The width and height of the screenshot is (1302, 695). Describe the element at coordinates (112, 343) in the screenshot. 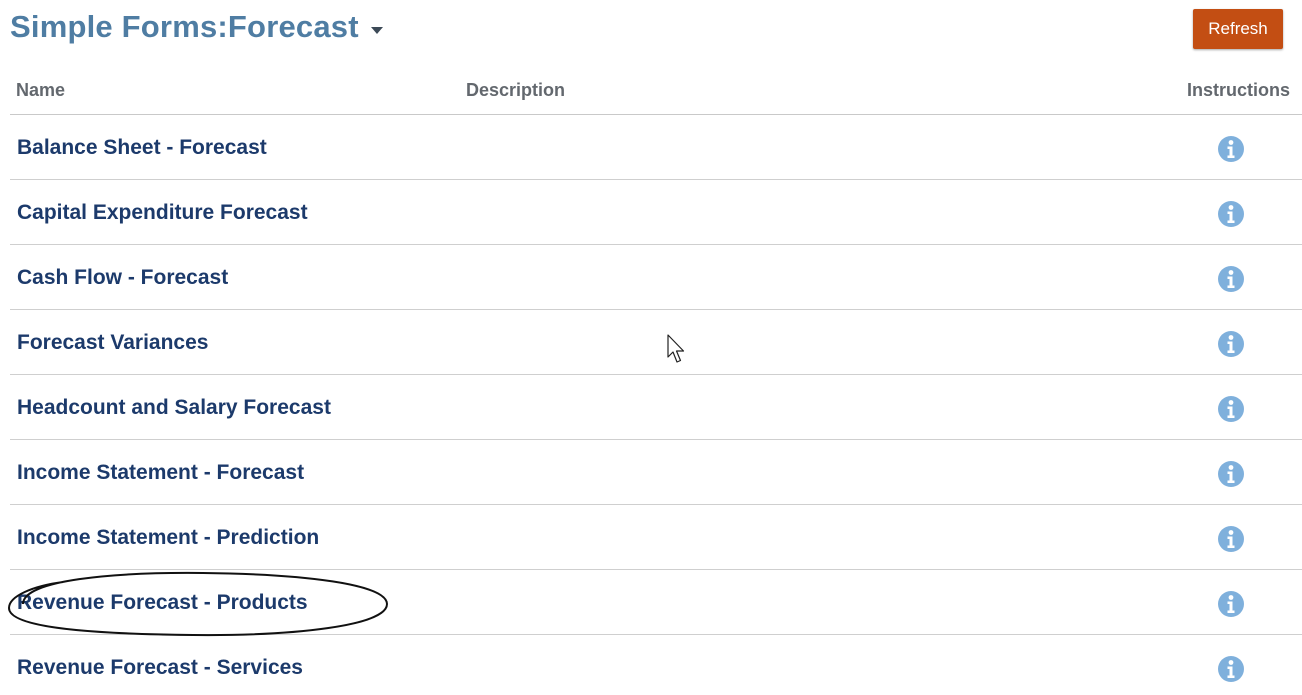

I see `form-link: Forecast Variances` at that location.